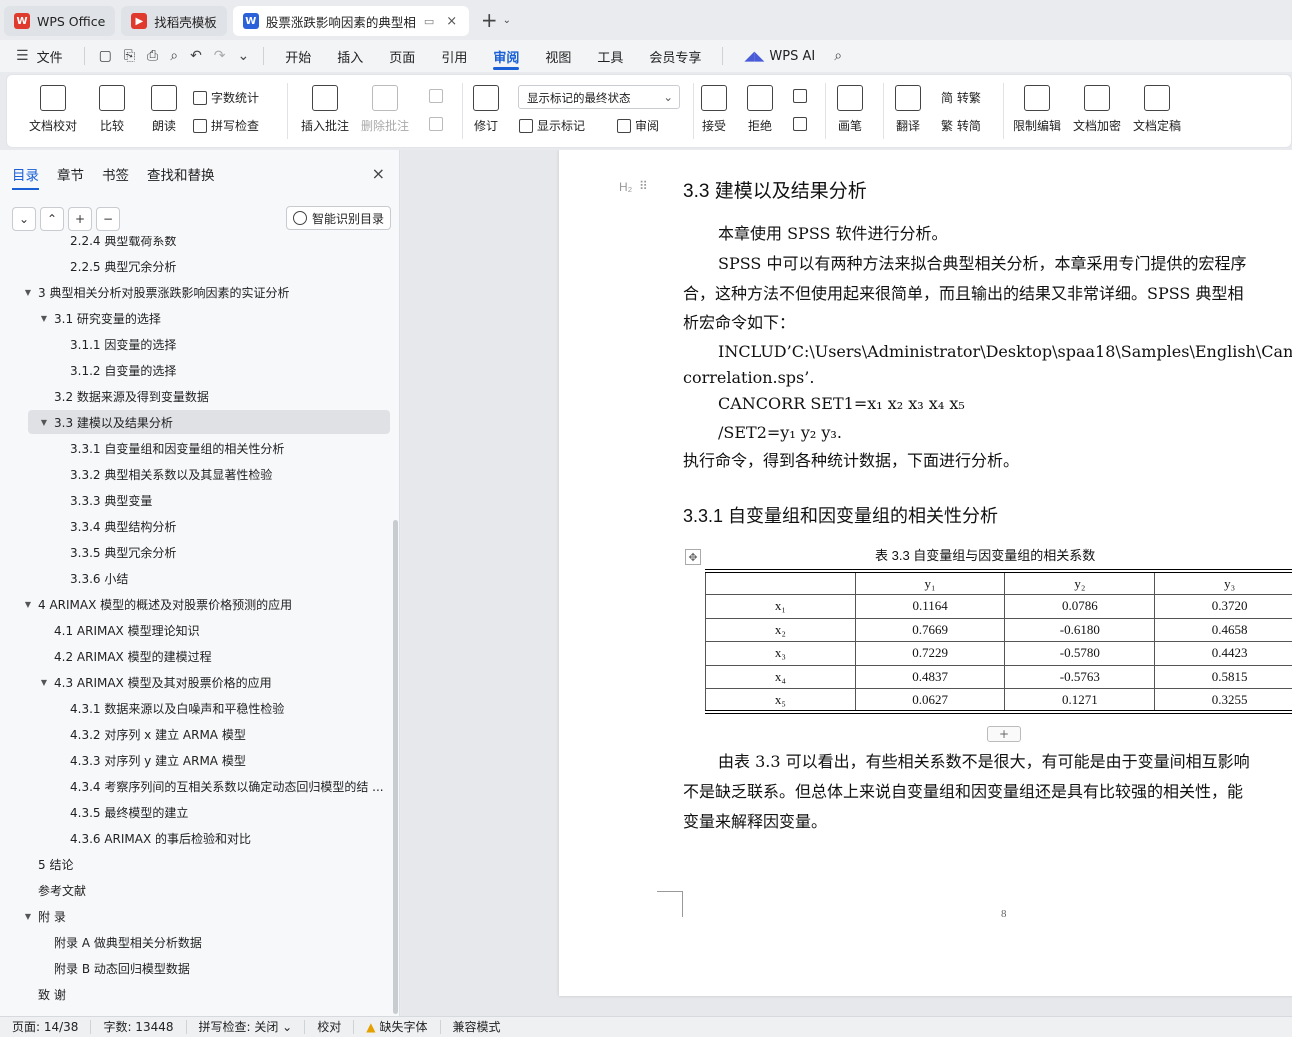 The image size is (1292, 1037). What do you see at coordinates (610, 56) in the screenshot?
I see `menu-tools: 工具` at bounding box center [610, 56].